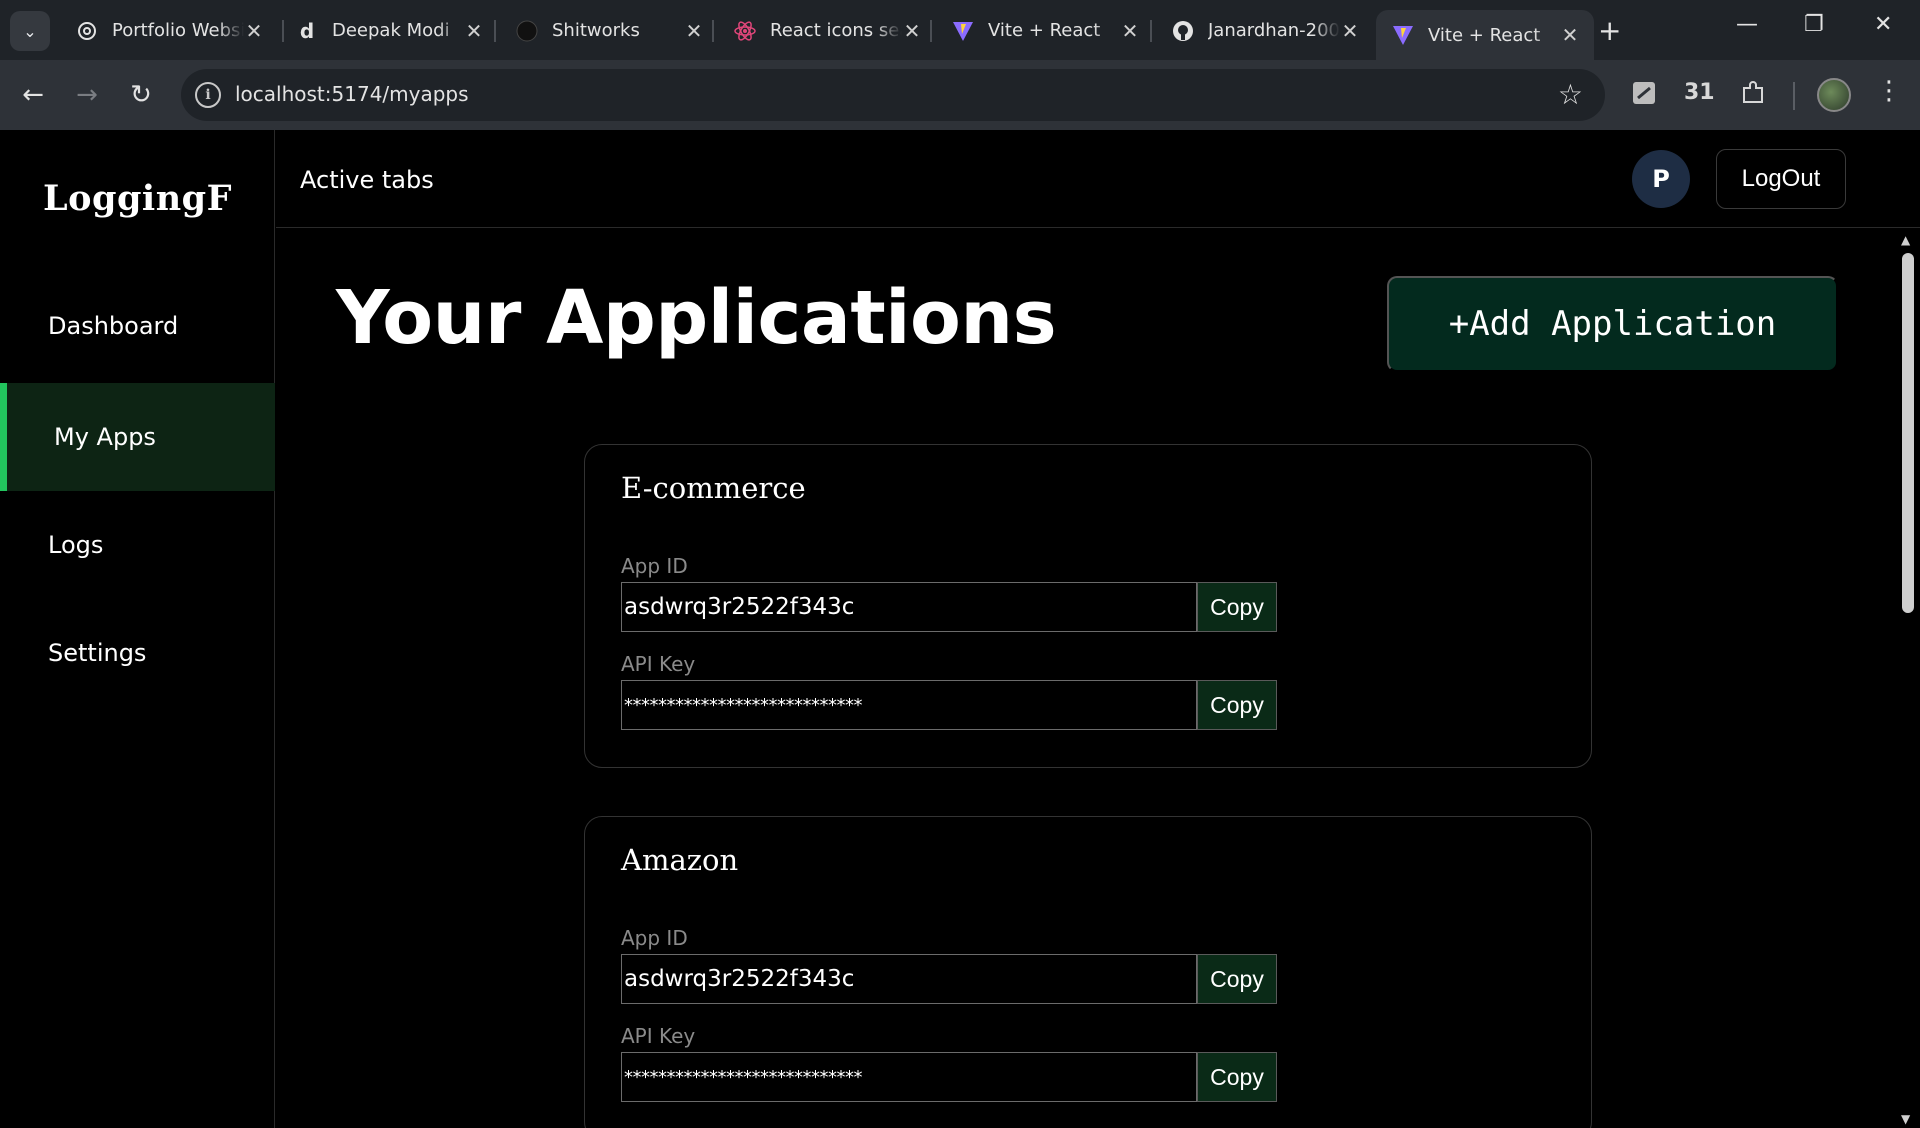  What do you see at coordinates (1570, 94) in the screenshot?
I see `bookmark-star-icon: ☆` at bounding box center [1570, 94].